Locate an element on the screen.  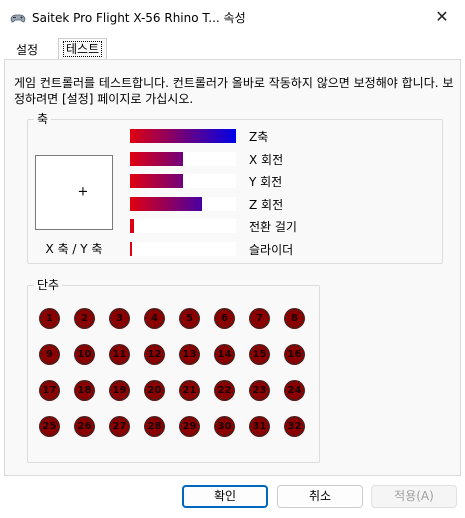
joystick-button-indicator: 16 is located at coordinates (294, 354).